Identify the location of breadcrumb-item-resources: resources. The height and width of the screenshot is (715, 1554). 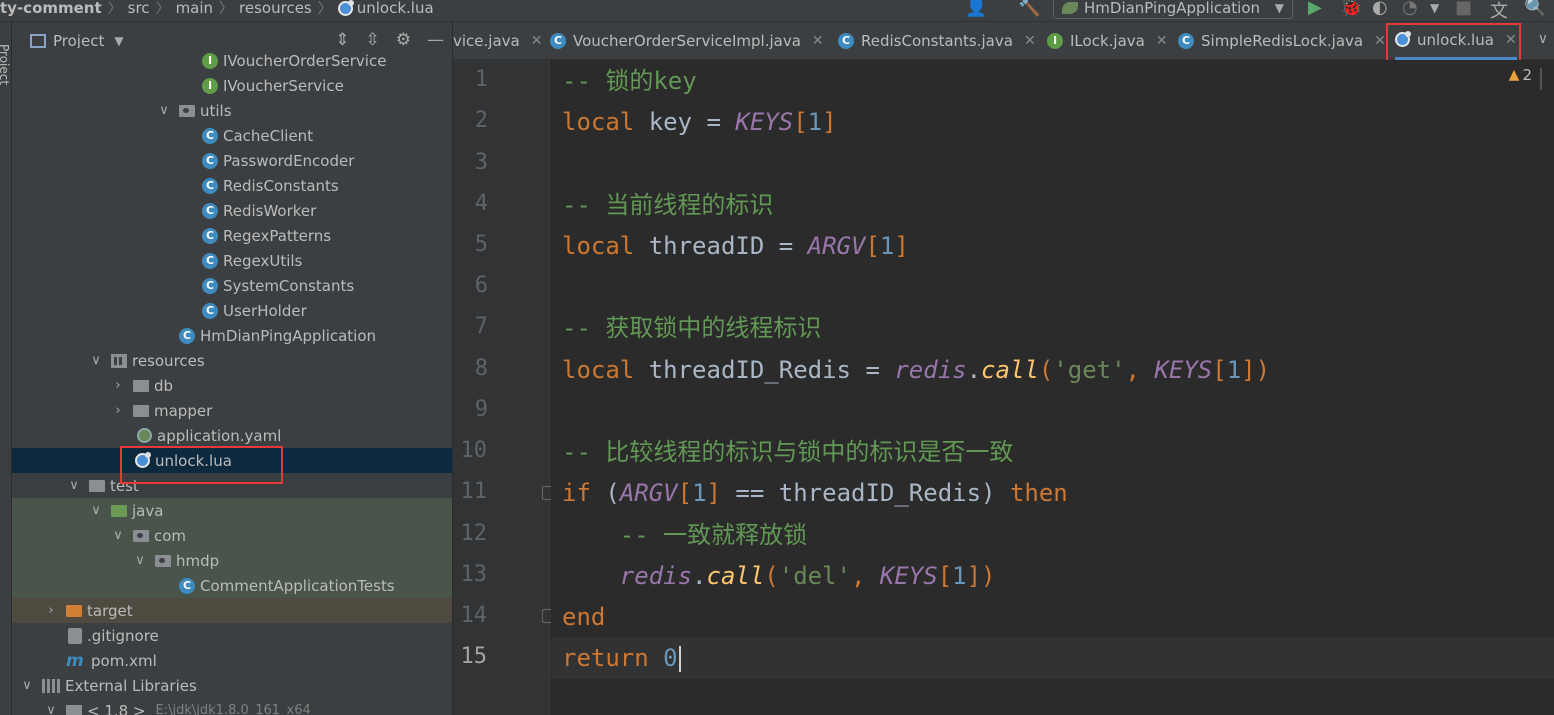
(275, 8).